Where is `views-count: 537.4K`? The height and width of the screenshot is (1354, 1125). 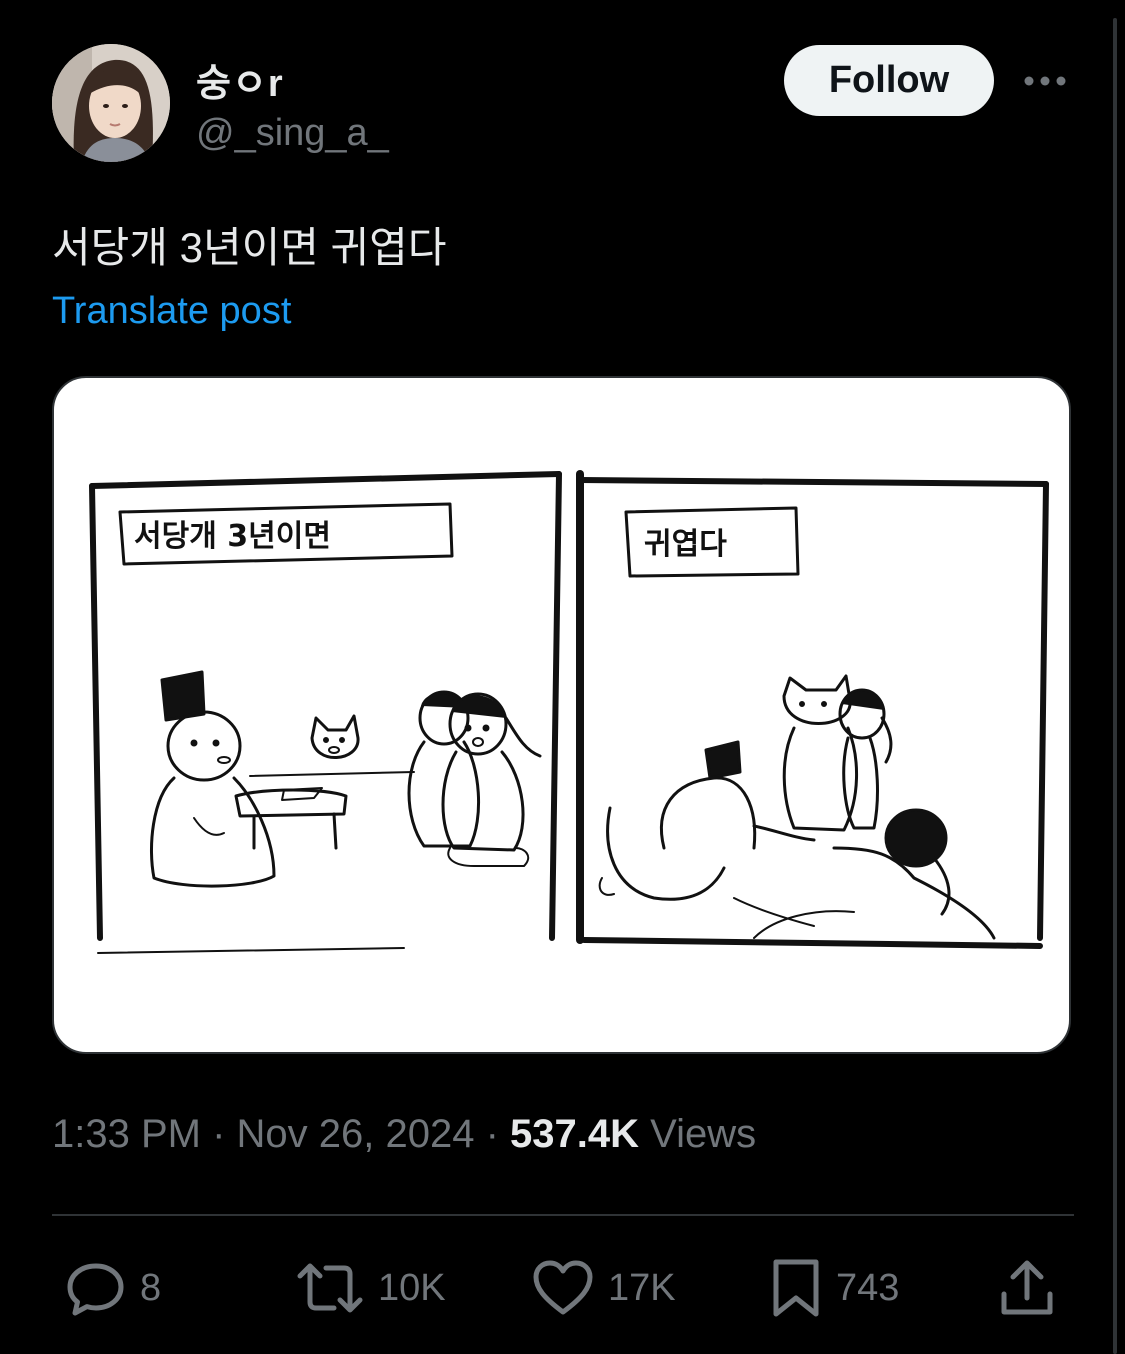 views-count: 537.4K is located at coordinates (574, 1134).